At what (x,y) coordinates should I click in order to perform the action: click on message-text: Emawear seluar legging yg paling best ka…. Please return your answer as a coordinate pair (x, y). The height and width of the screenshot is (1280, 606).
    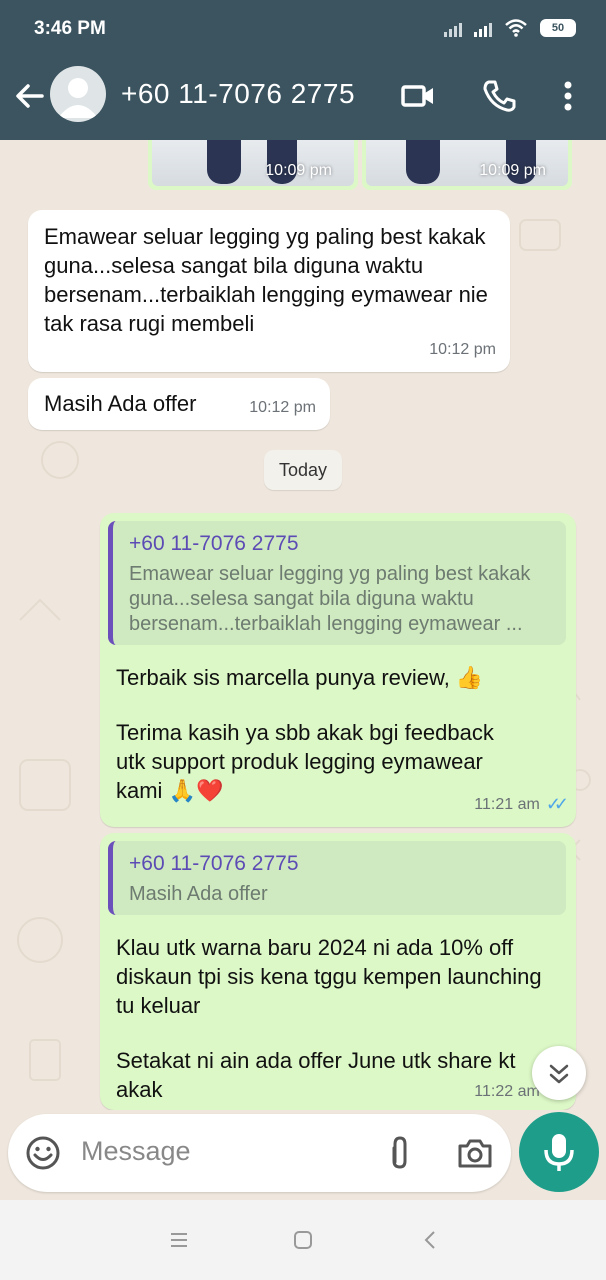
    Looking at the image, I should click on (266, 280).